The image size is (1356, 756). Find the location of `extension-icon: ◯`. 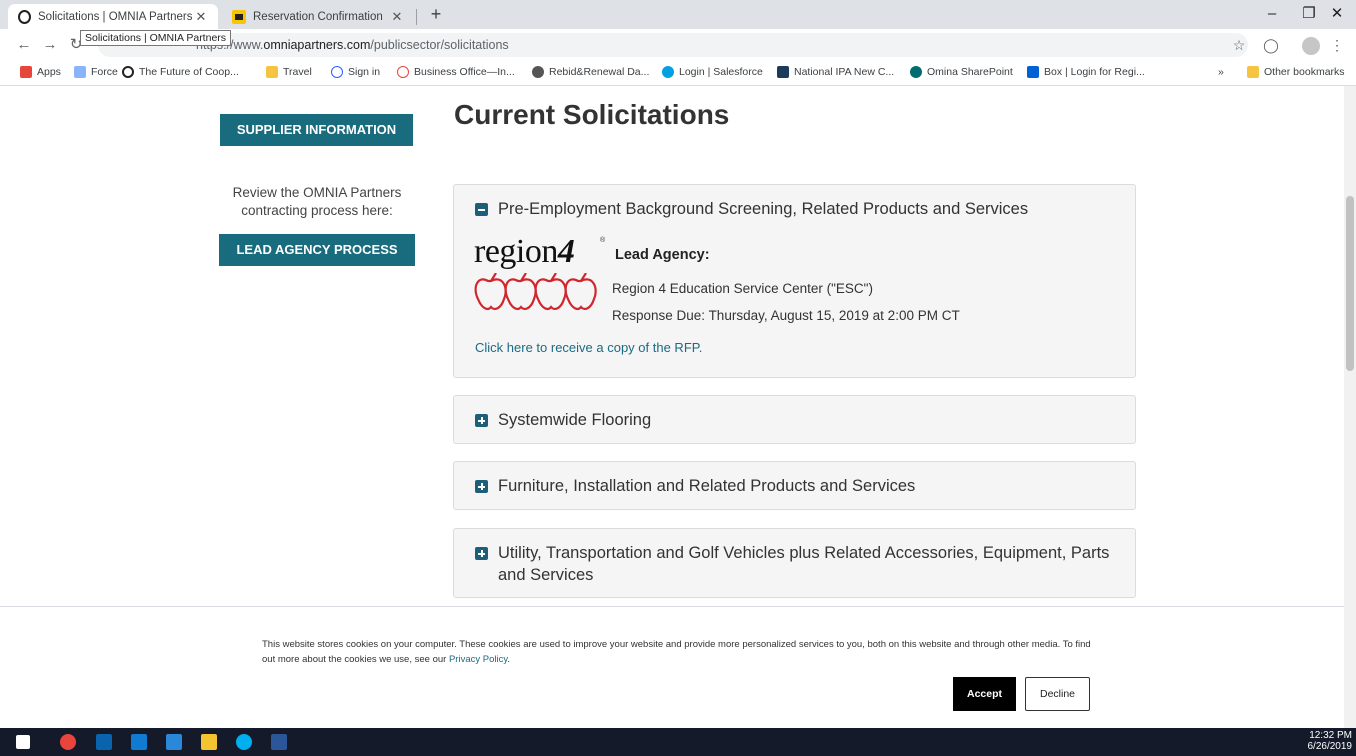

extension-icon: ◯ is located at coordinates (1271, 45).